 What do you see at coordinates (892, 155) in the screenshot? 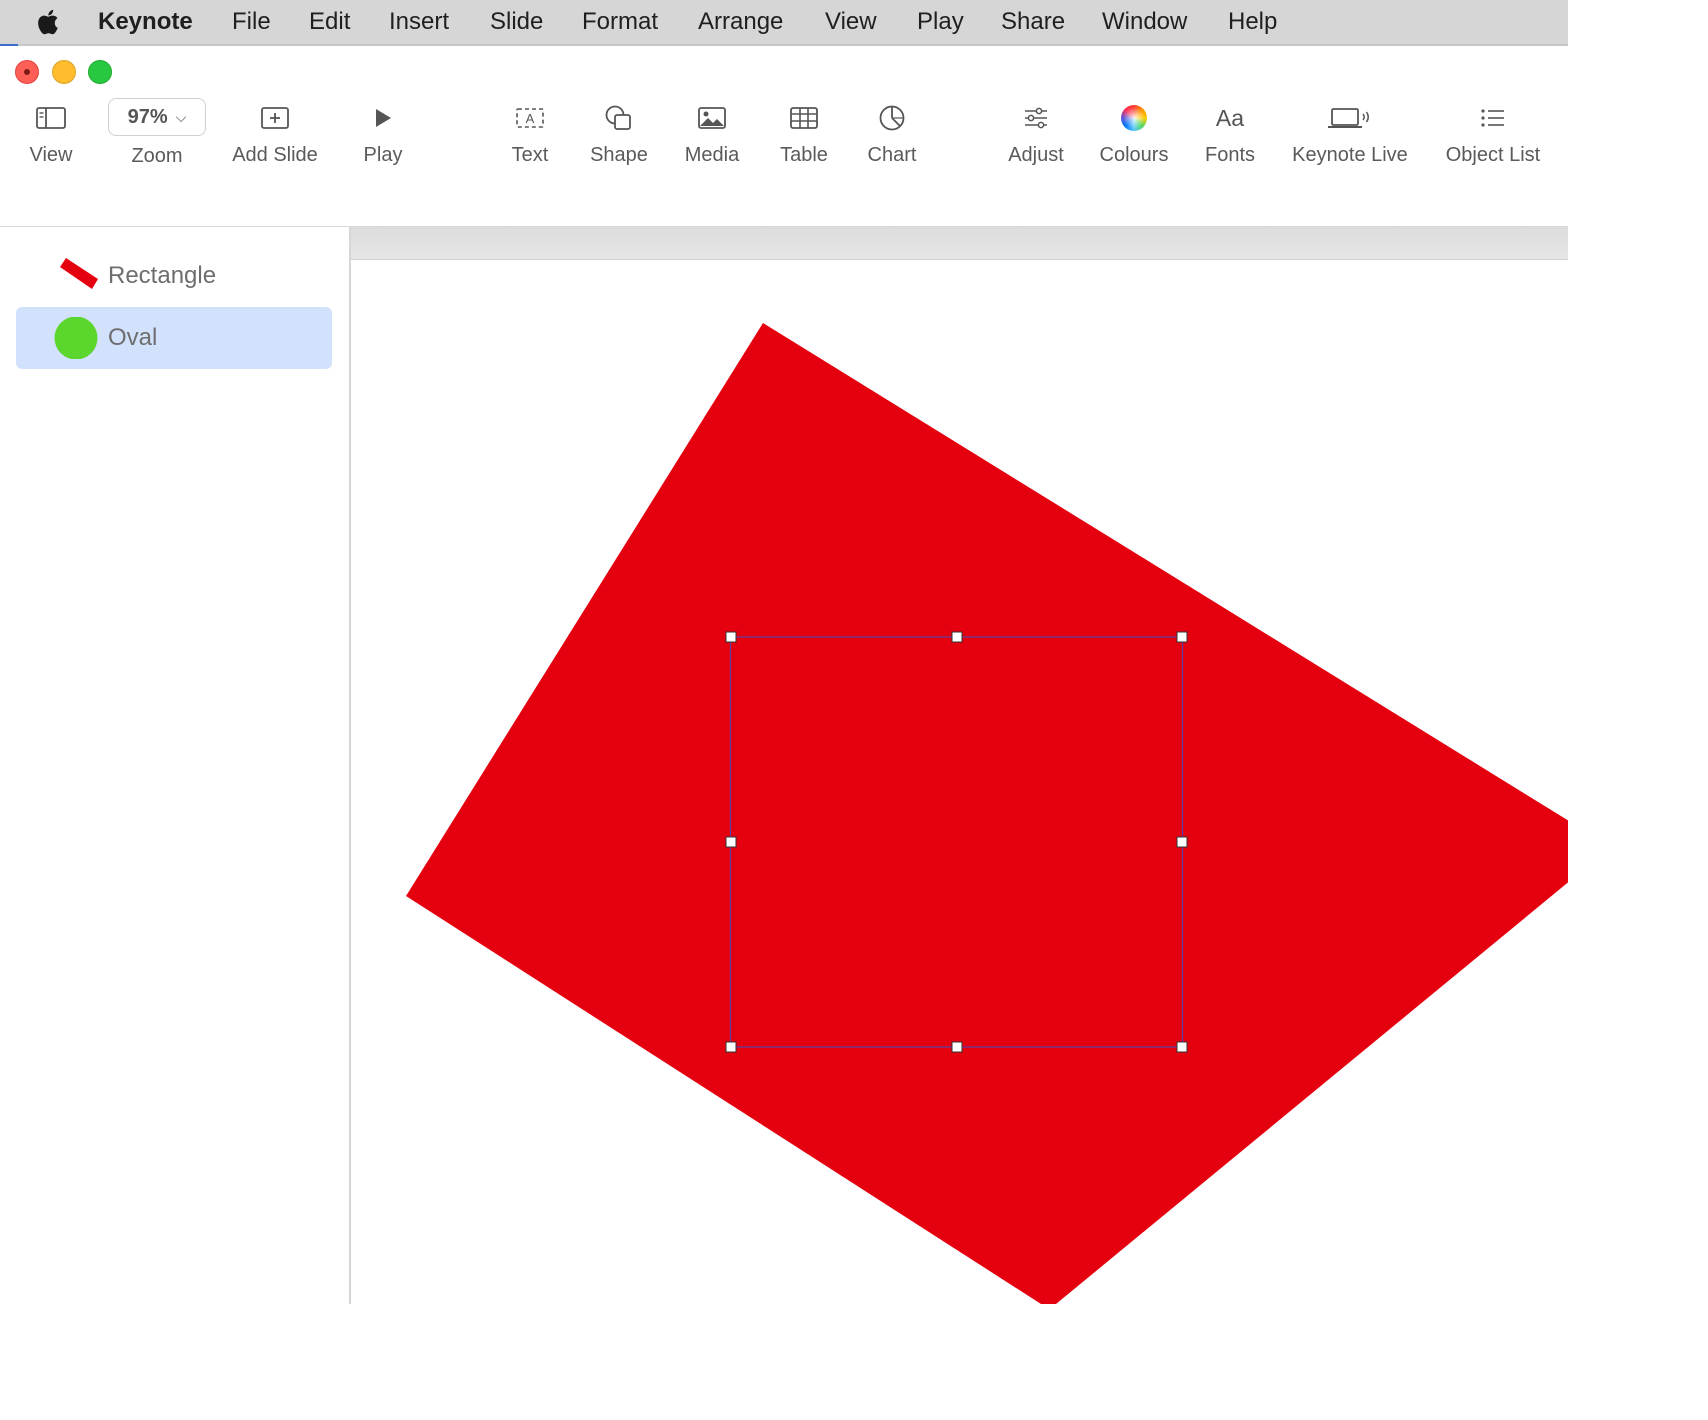
I see `chart-label: Chart` at bounding box center [892, 155].